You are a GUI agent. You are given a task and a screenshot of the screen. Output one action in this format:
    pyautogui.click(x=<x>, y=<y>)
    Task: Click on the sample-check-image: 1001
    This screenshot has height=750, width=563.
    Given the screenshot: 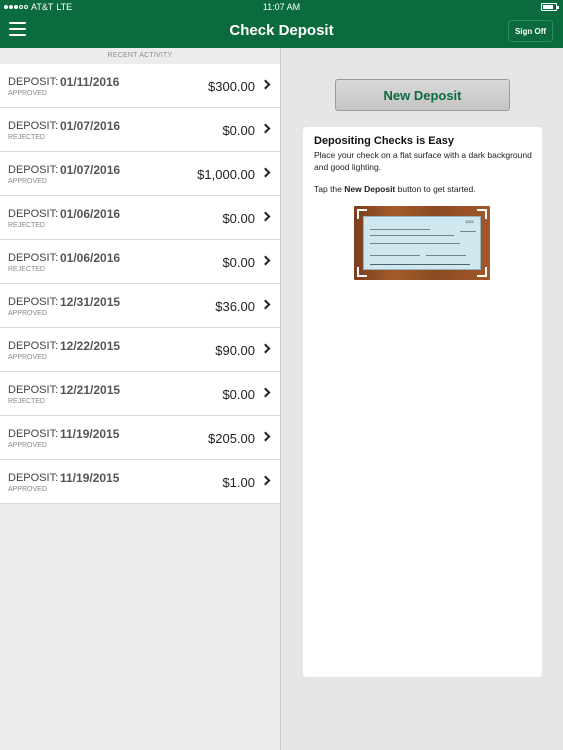 What is the action you would take?
    pyautogui.click(x=422, y=243)
    